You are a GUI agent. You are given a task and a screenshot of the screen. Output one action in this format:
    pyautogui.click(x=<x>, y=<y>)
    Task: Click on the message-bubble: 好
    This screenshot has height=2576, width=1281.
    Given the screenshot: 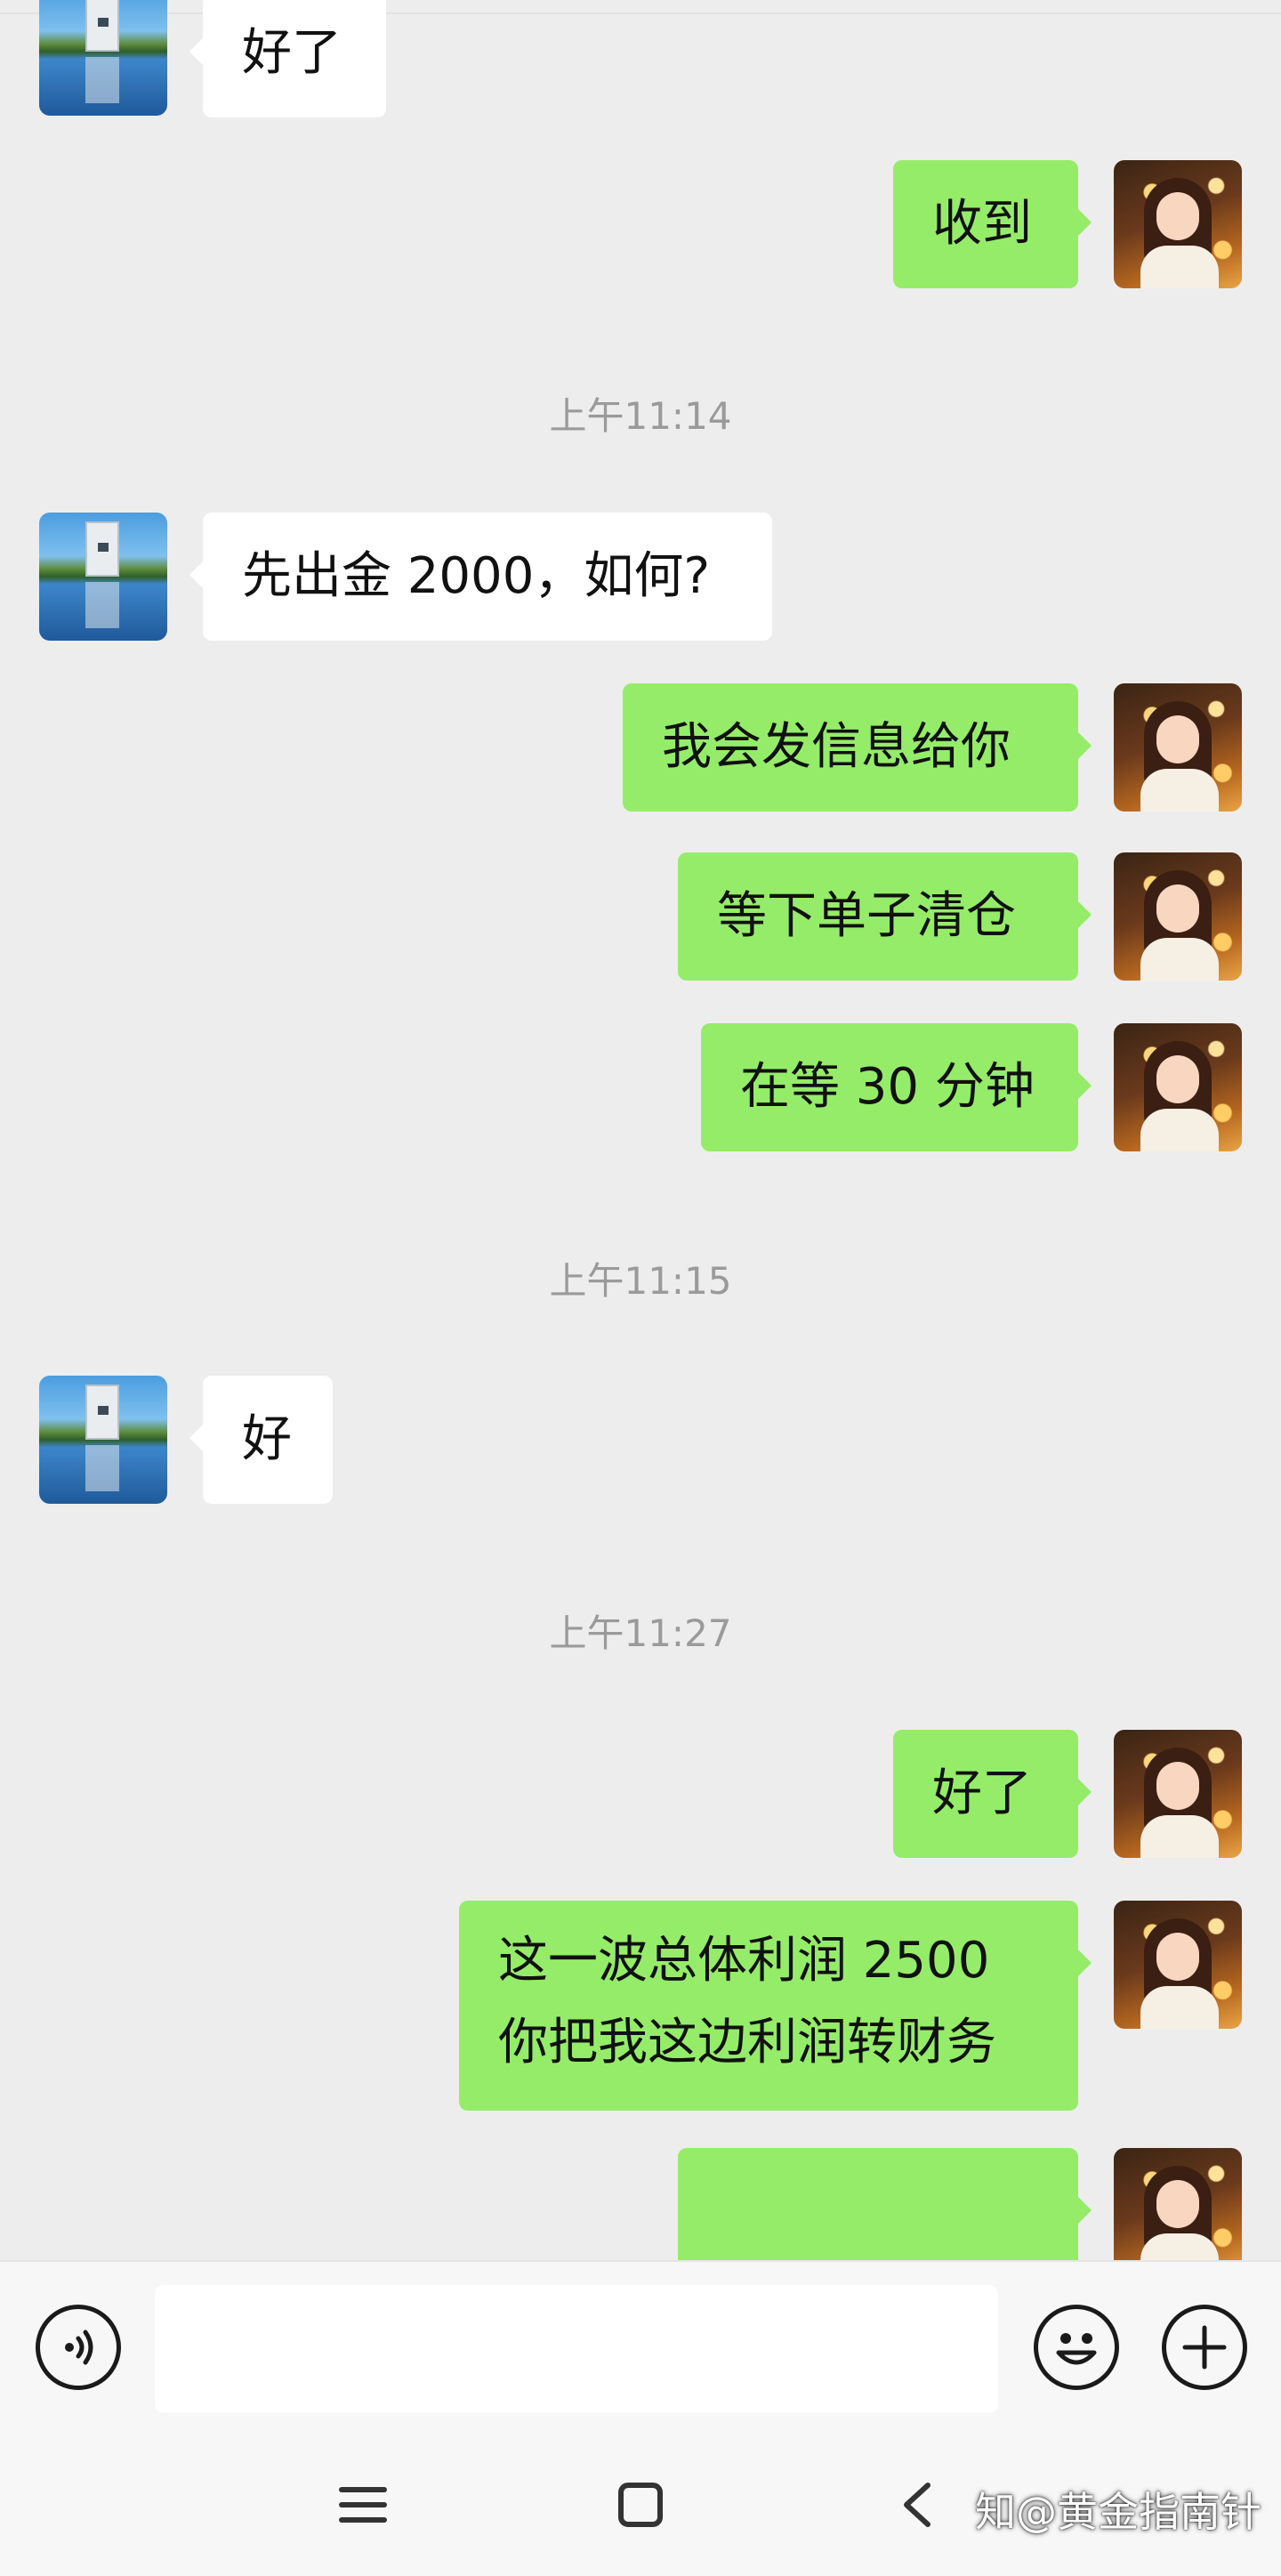 What is the action you would take?
    pyautogui.click(x=261, y=1440)
    